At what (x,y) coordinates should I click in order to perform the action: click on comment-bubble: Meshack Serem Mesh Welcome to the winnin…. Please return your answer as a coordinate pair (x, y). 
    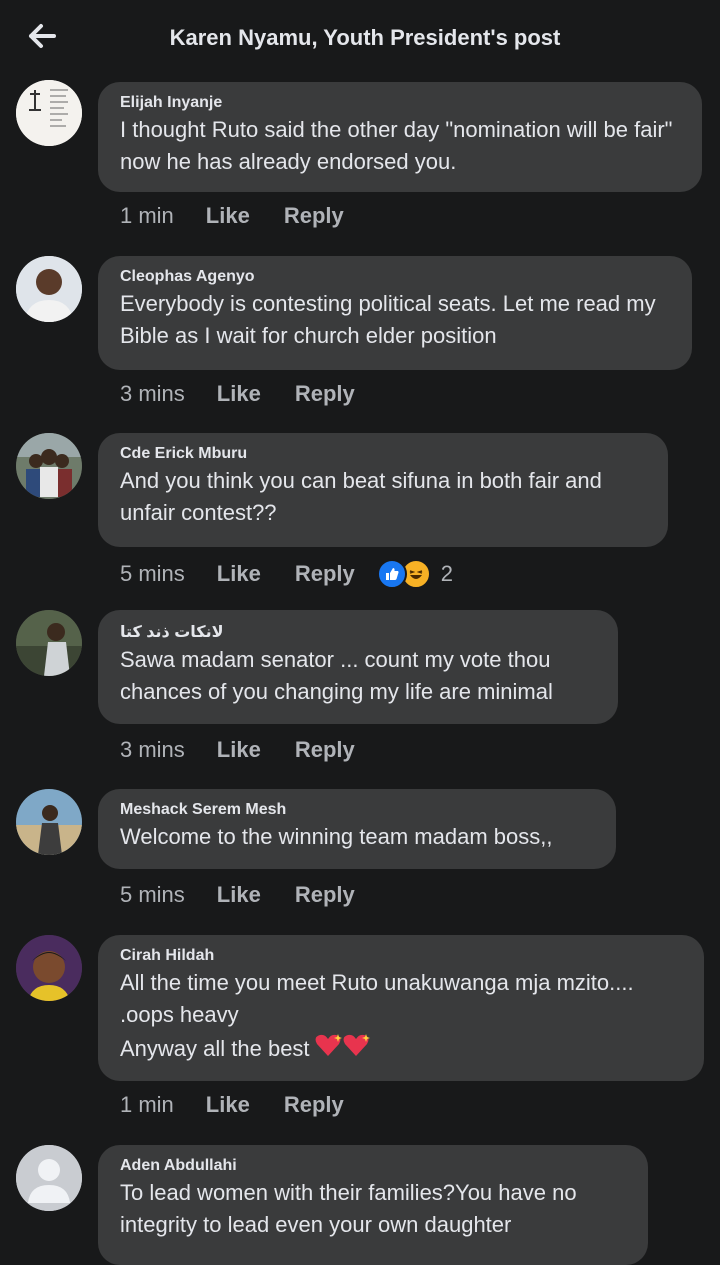
    Looking at the image, I should click on (357, 829).